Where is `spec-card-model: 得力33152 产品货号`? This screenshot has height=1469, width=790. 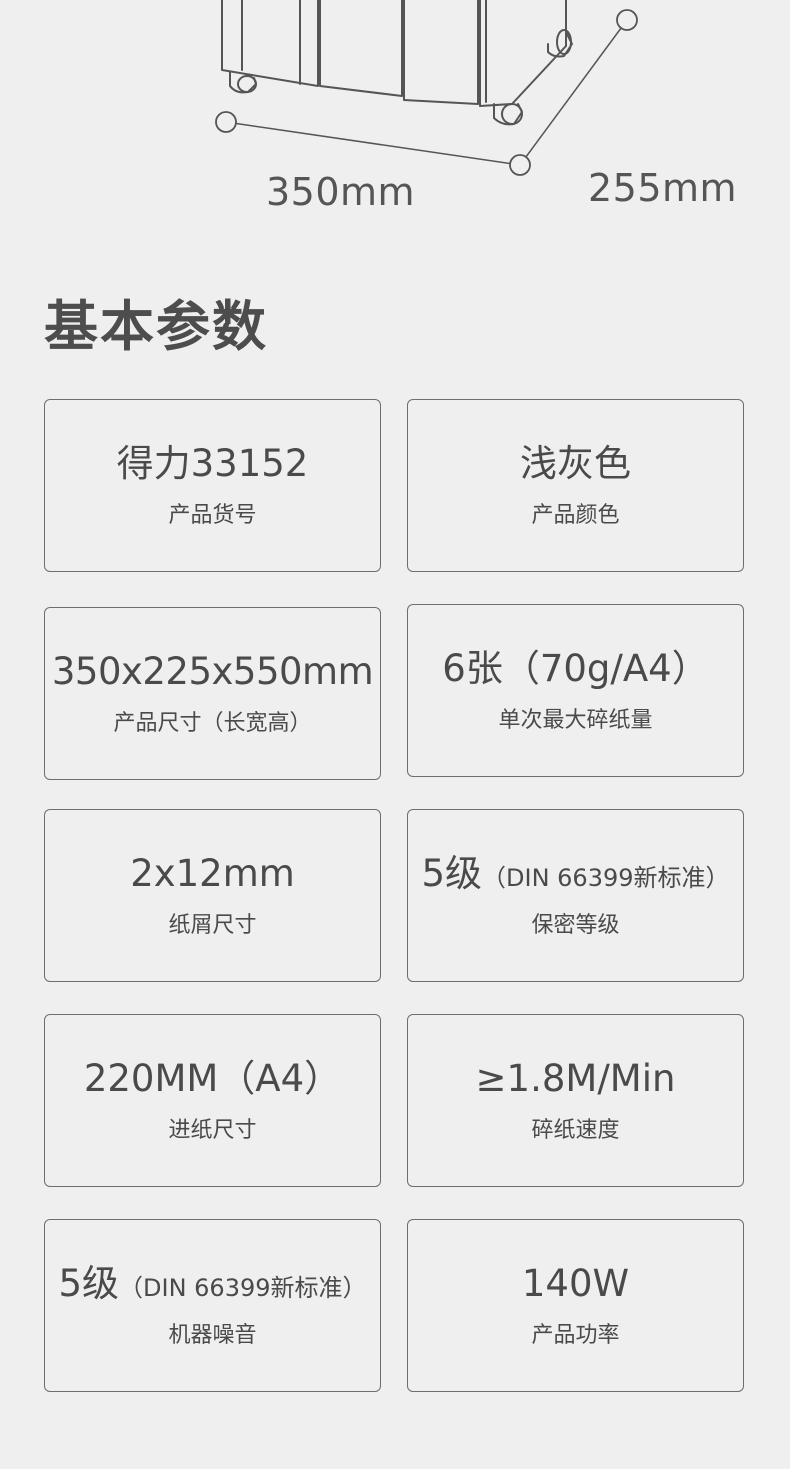 spec-card-model: 得力33152 产品货号 is located at coordinates (212, 485).